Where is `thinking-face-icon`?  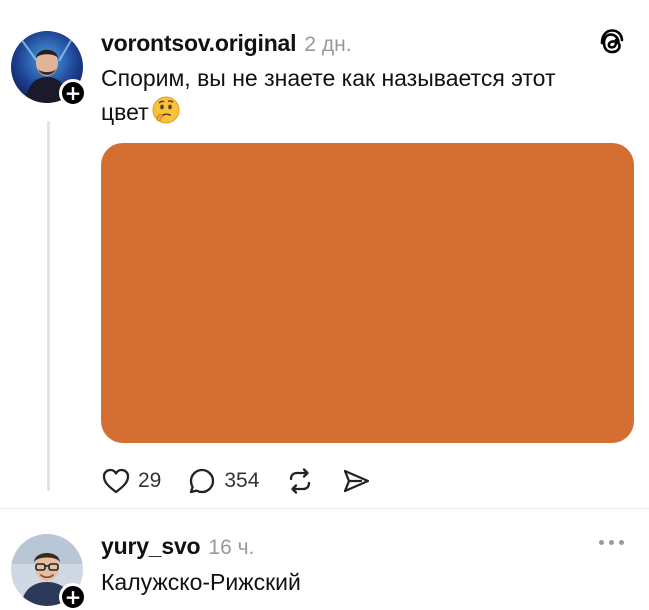
thinking-face-icon is located at coordinates (166, 114).